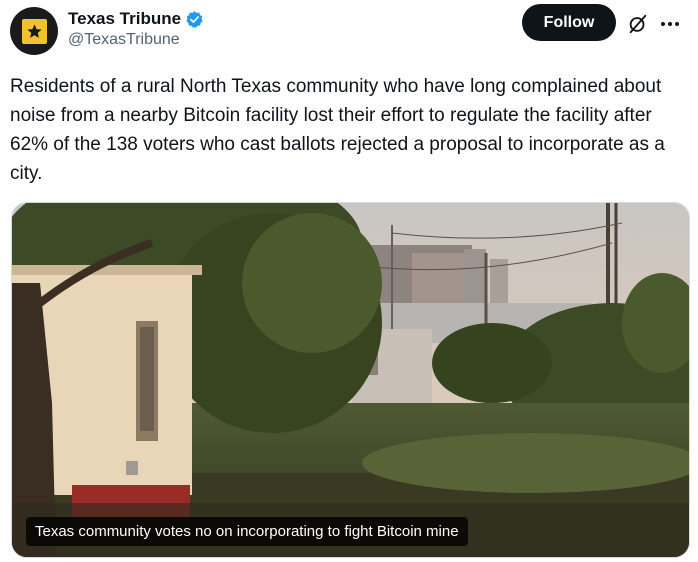  What do you see at coordinates (569, 22) in the screenshot?
I see `follow-button: Follow` at bounding box center [569, 22].